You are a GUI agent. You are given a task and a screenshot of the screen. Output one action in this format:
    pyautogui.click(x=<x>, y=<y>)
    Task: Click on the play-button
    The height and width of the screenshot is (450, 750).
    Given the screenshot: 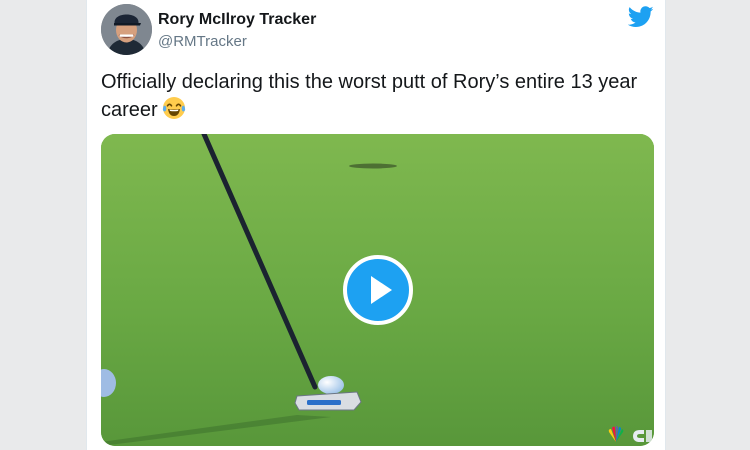 What is the action you would take?
    pyautogui.click(x=378, y=290)
    